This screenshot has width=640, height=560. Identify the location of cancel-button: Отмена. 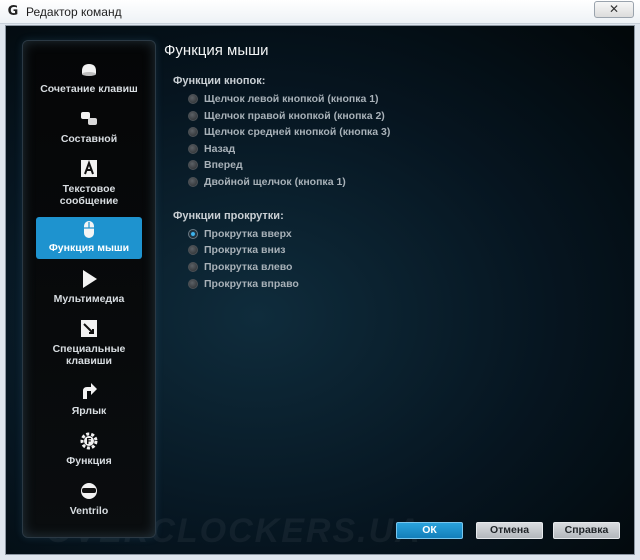
(509, 530).